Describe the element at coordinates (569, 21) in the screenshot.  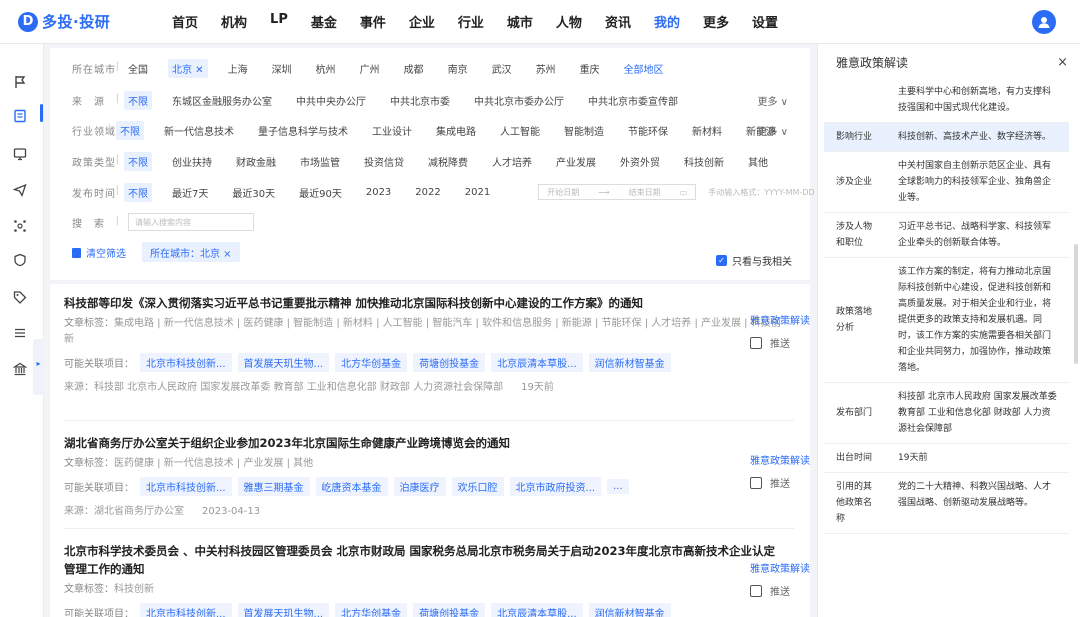
I see `nav-item: 人物` at that location.